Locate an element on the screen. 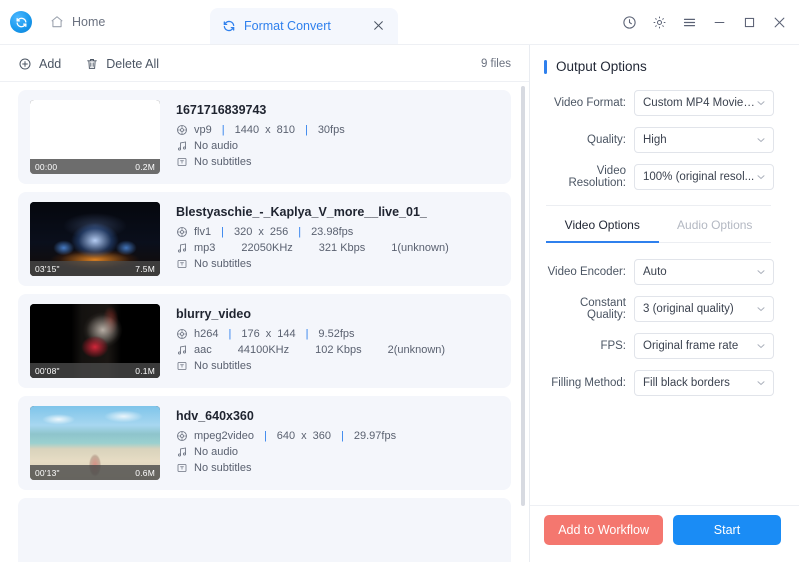 This screenshot has width=799, height=562. home-icon is located at coordinates (57, 22).